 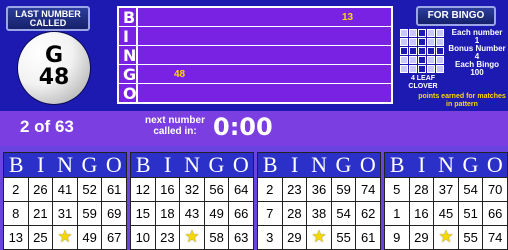 I want to click on card-cell: 41, so click(x=64, y=189).